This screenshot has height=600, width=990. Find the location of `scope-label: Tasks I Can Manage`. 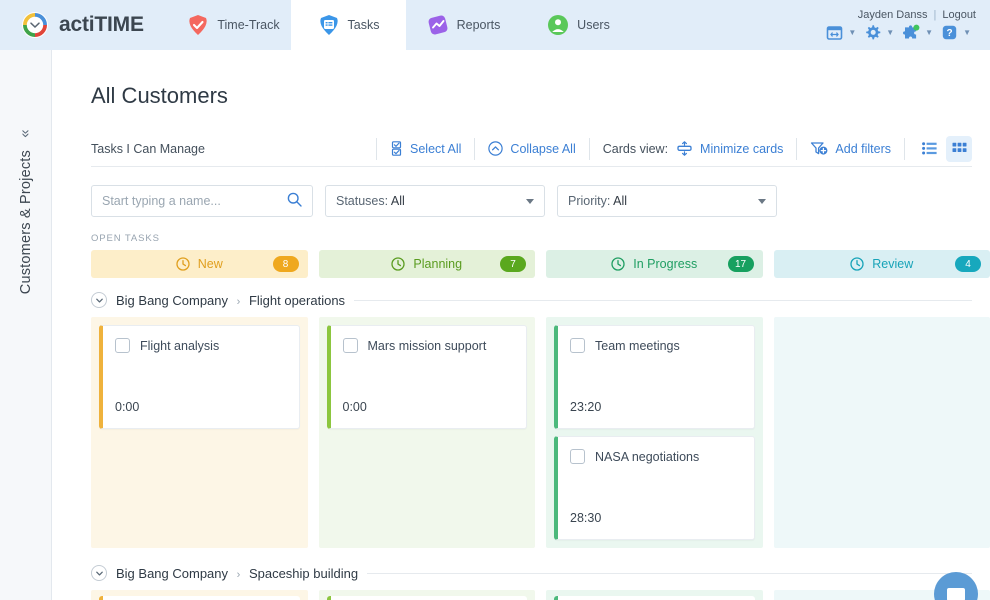

scope-label: Tasks I Can Manage is located at coordinates (148, 148).